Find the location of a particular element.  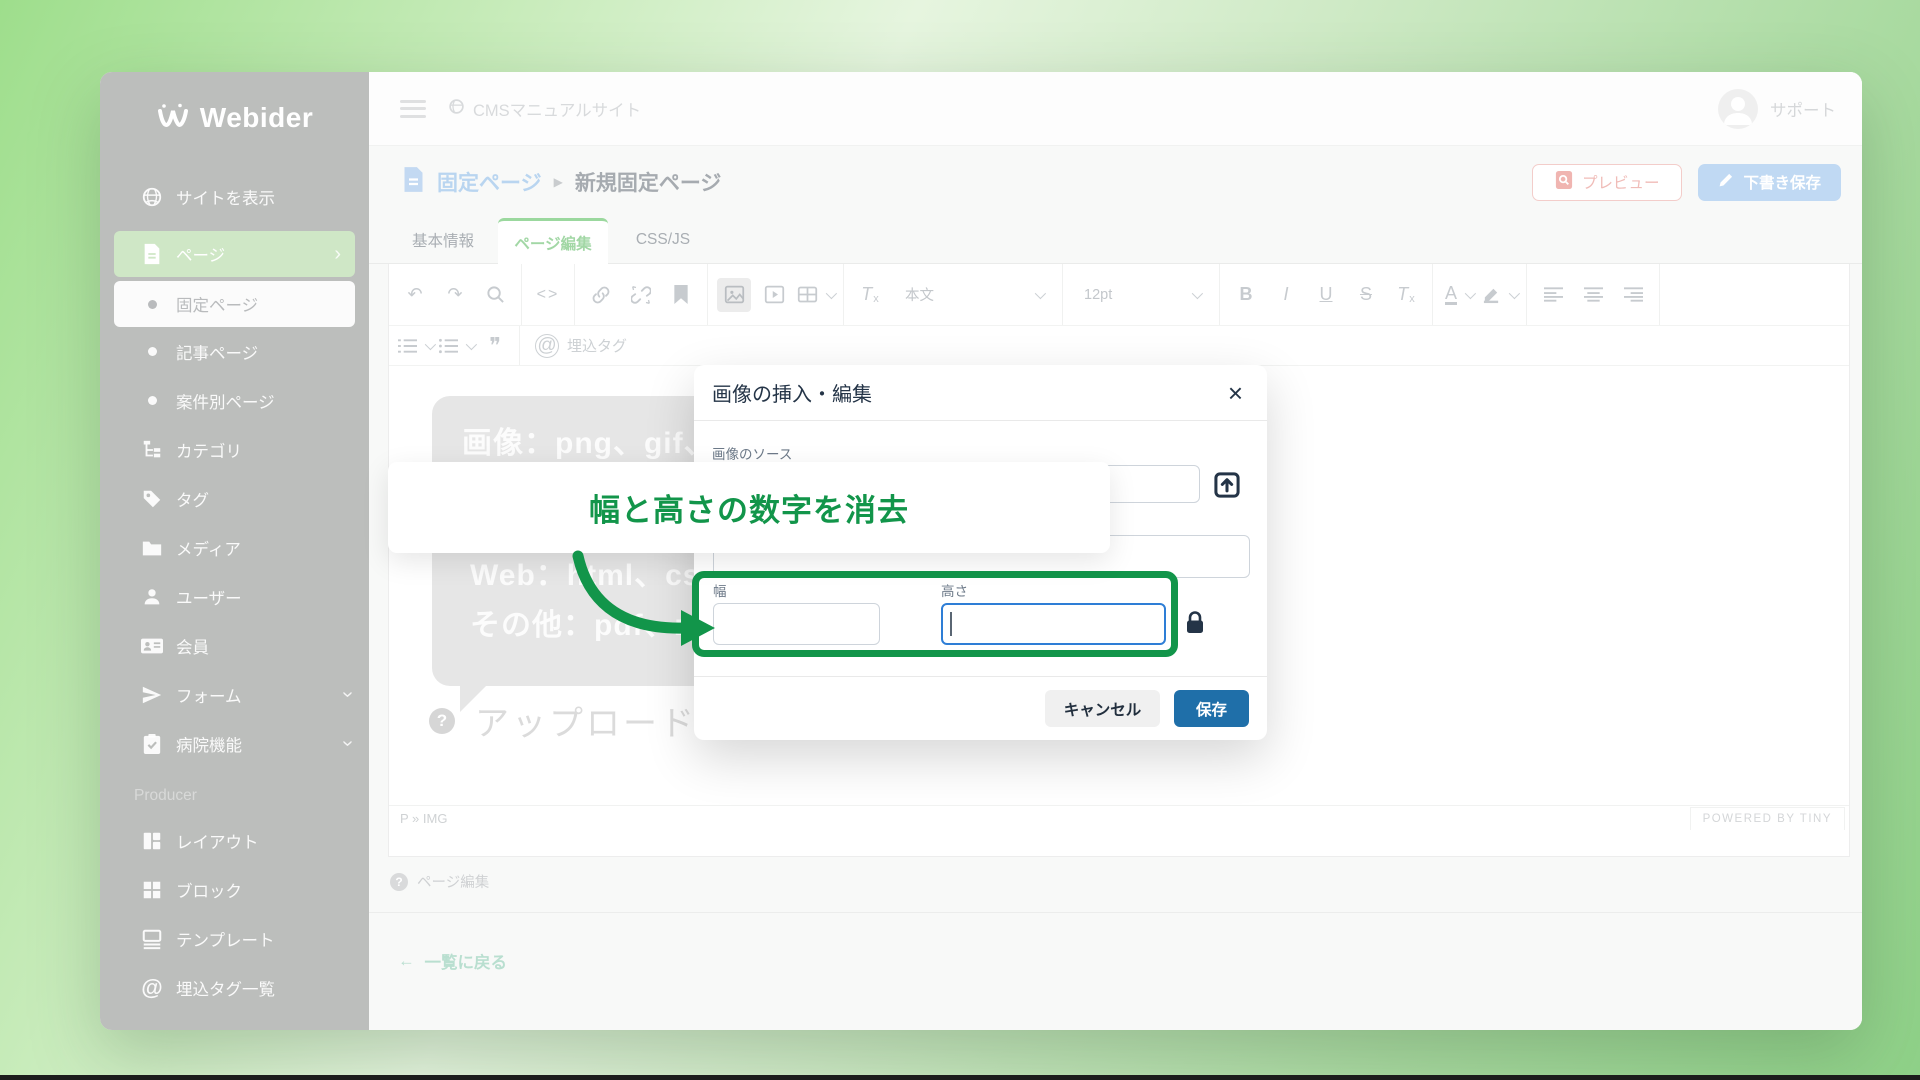

sidebar-item-label: 病院機能 is located at coordinates (209, 745).